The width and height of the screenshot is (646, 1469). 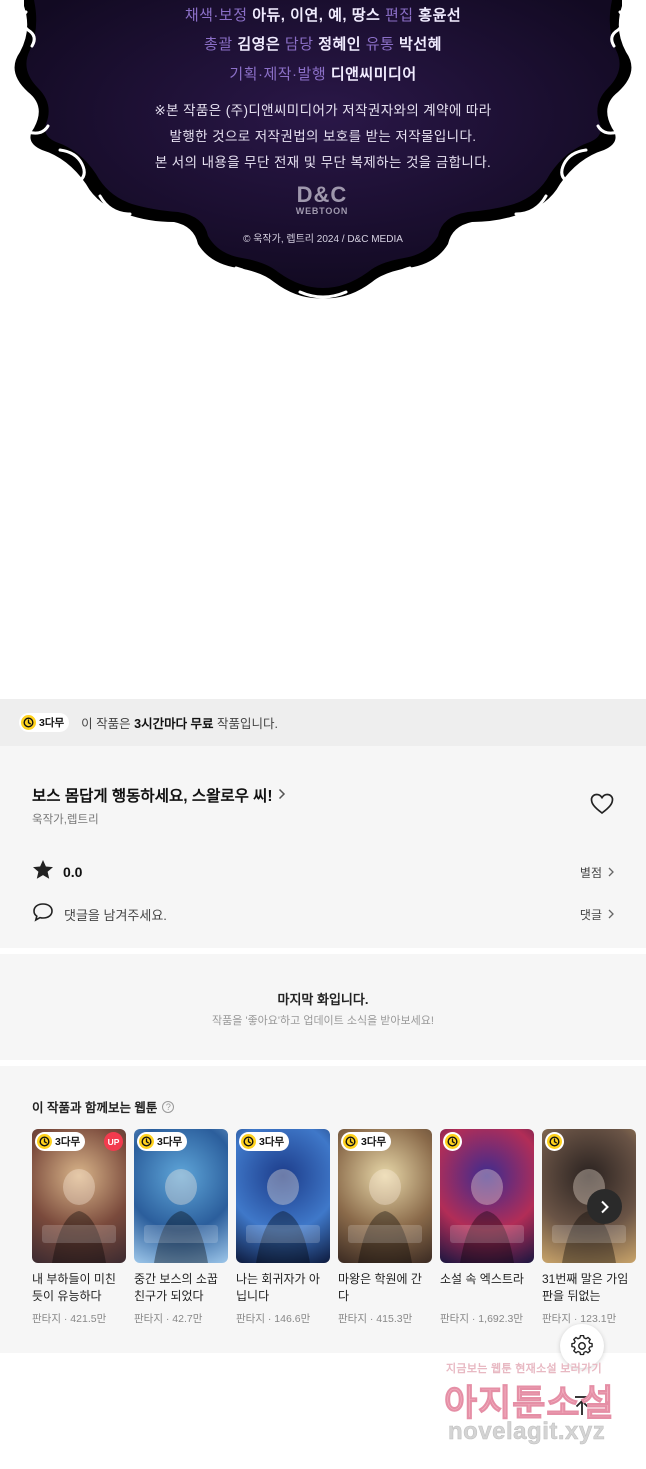 I want to click on help-icon: ?, so click(x=168, y=1106).